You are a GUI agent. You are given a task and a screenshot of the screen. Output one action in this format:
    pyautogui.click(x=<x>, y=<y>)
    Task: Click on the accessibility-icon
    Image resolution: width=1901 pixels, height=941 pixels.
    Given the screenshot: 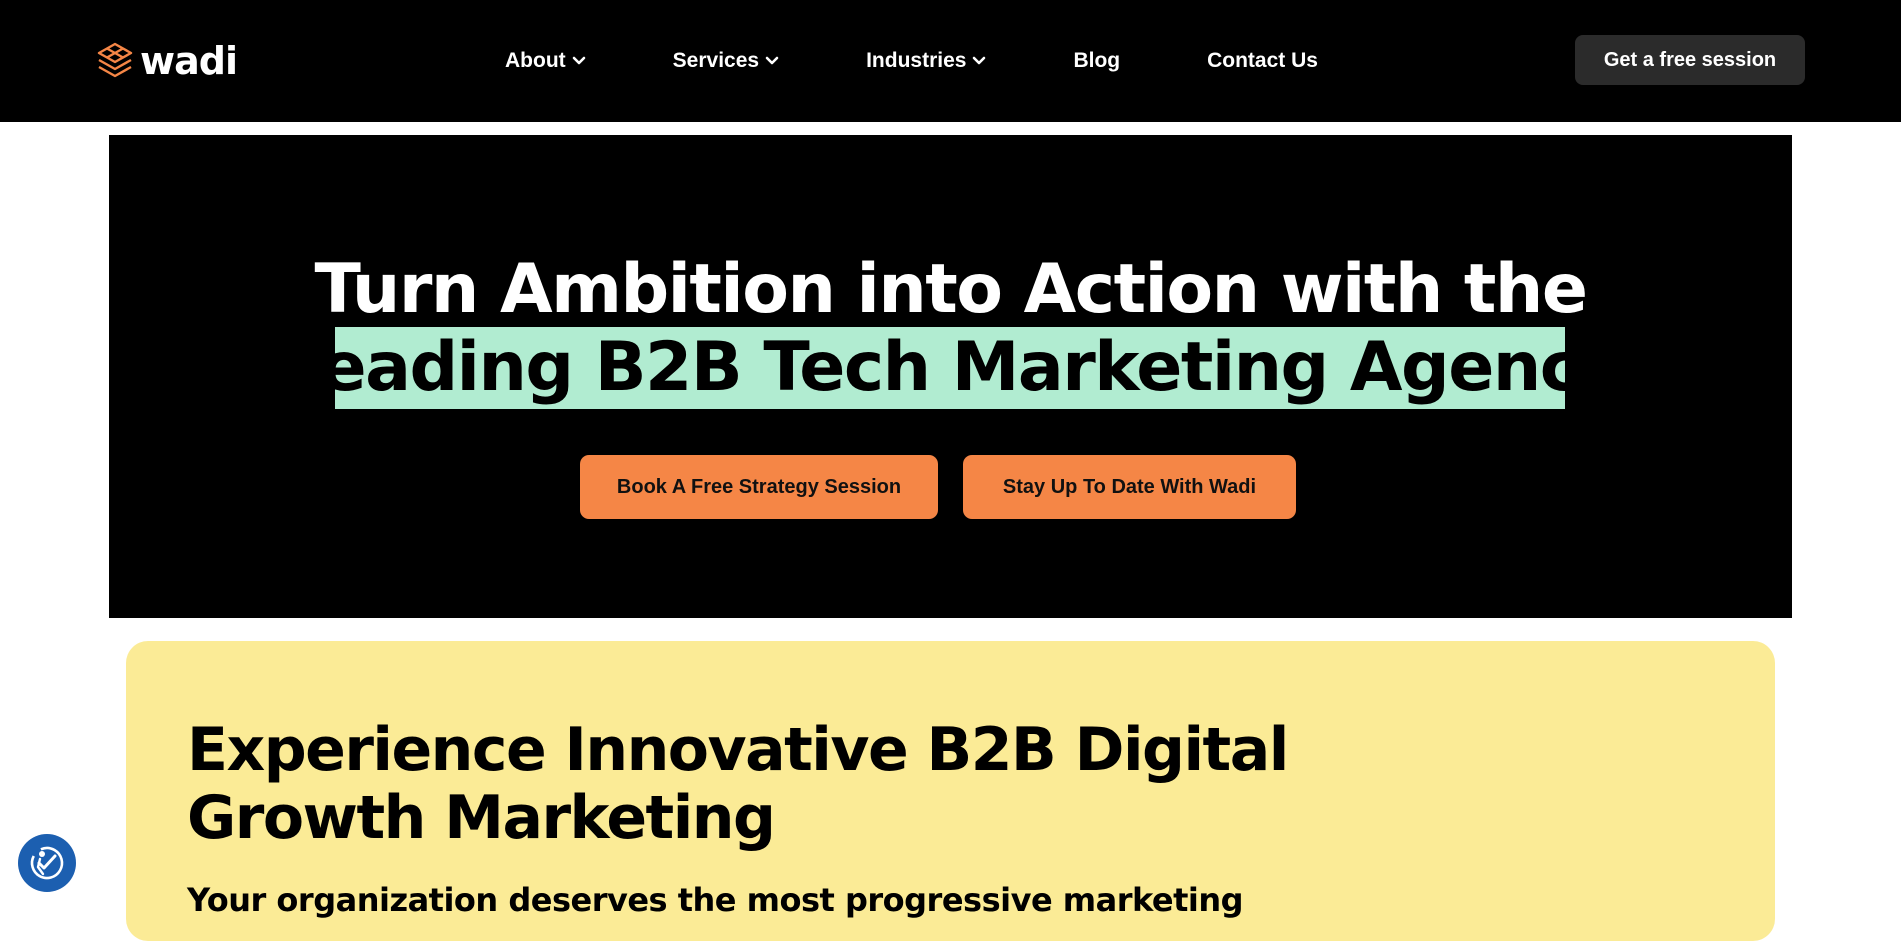 What is the action you would take?
    pyautogui.click(x=47, y=863)
    